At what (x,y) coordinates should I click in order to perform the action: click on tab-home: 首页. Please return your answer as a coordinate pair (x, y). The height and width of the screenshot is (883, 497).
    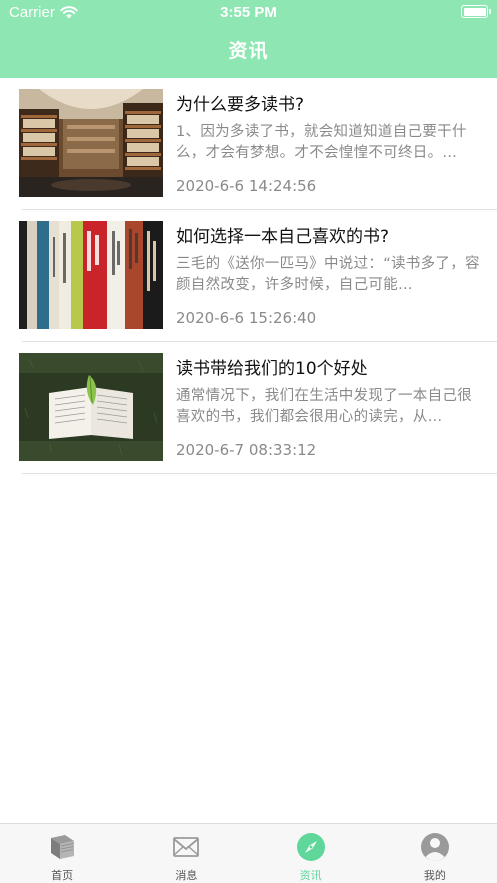
    Looking at the image, I should click on (62, 853).